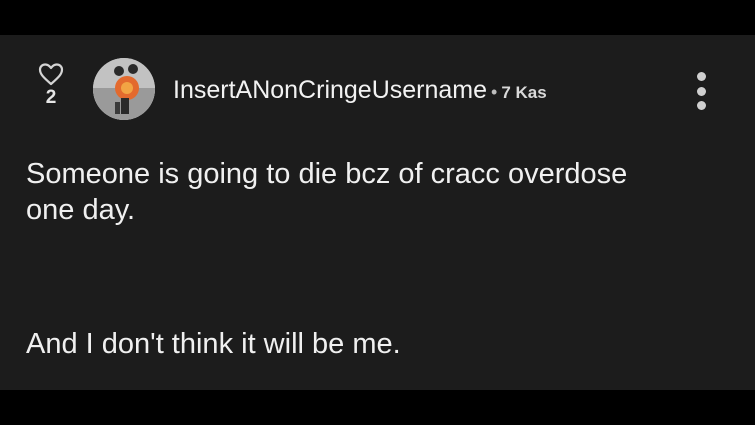  I want to click on letterbox-bottom, so click(377, 407).